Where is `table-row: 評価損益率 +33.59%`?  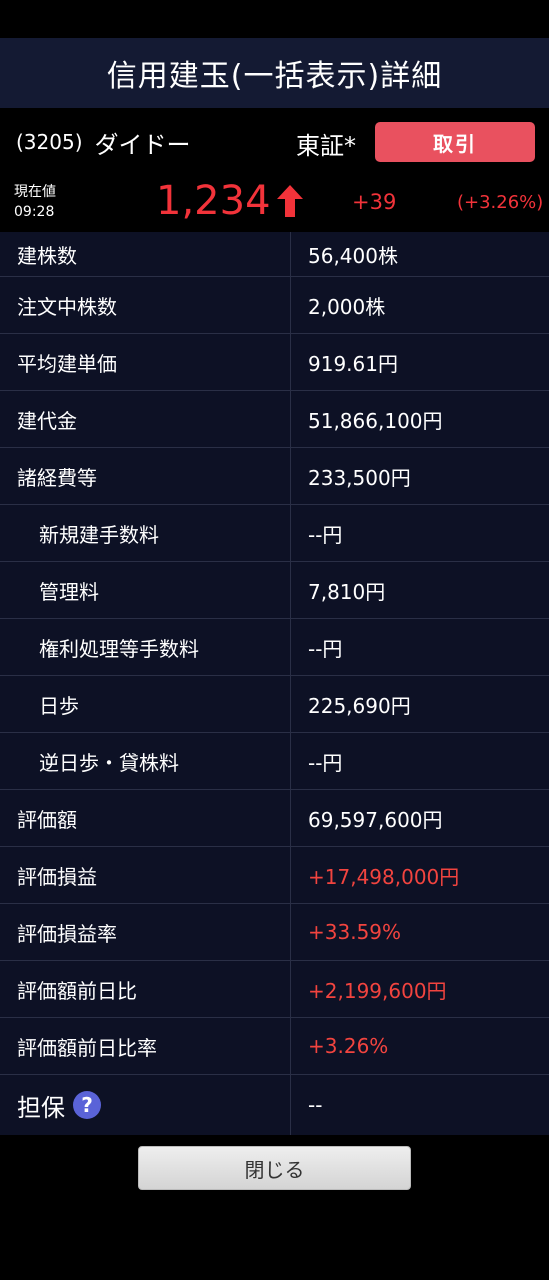 table-row: 評価損益率 +33.59% is located at coordinates (274, 932).